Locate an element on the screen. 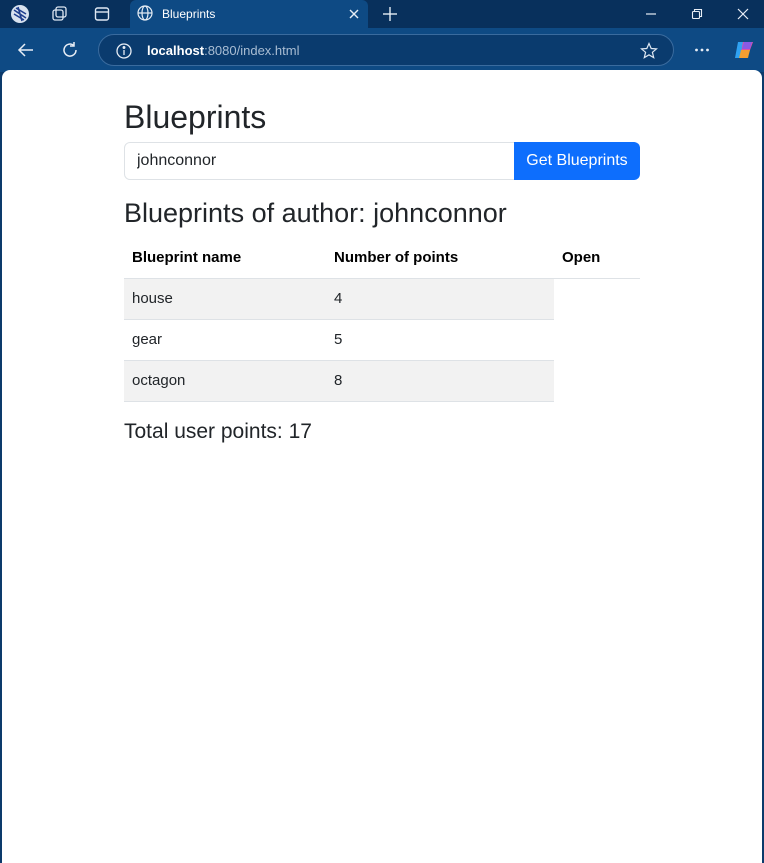 This screenshot has width=764, height=863. get-blueprints-button: Get Blueprints is located at coordinates (577, 161).